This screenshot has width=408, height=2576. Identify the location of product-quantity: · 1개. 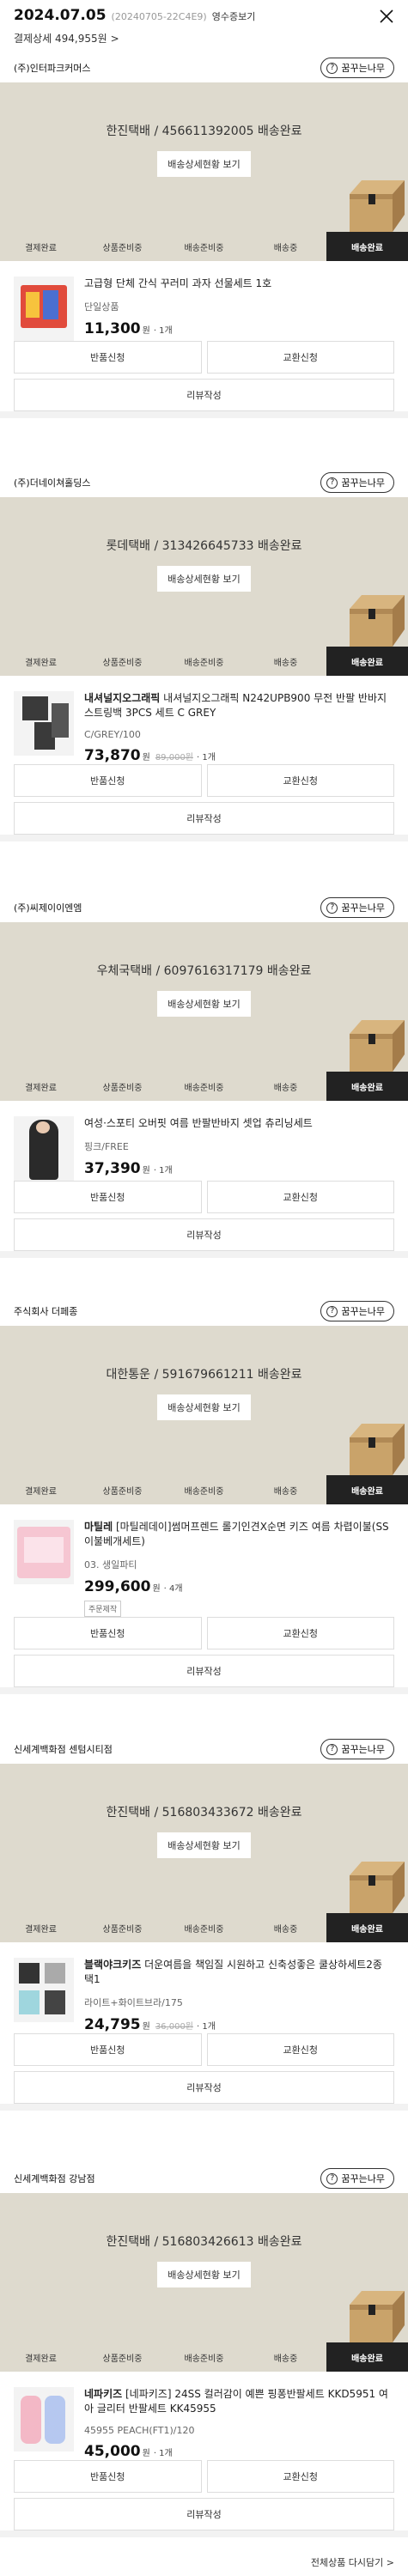
(207, 757).